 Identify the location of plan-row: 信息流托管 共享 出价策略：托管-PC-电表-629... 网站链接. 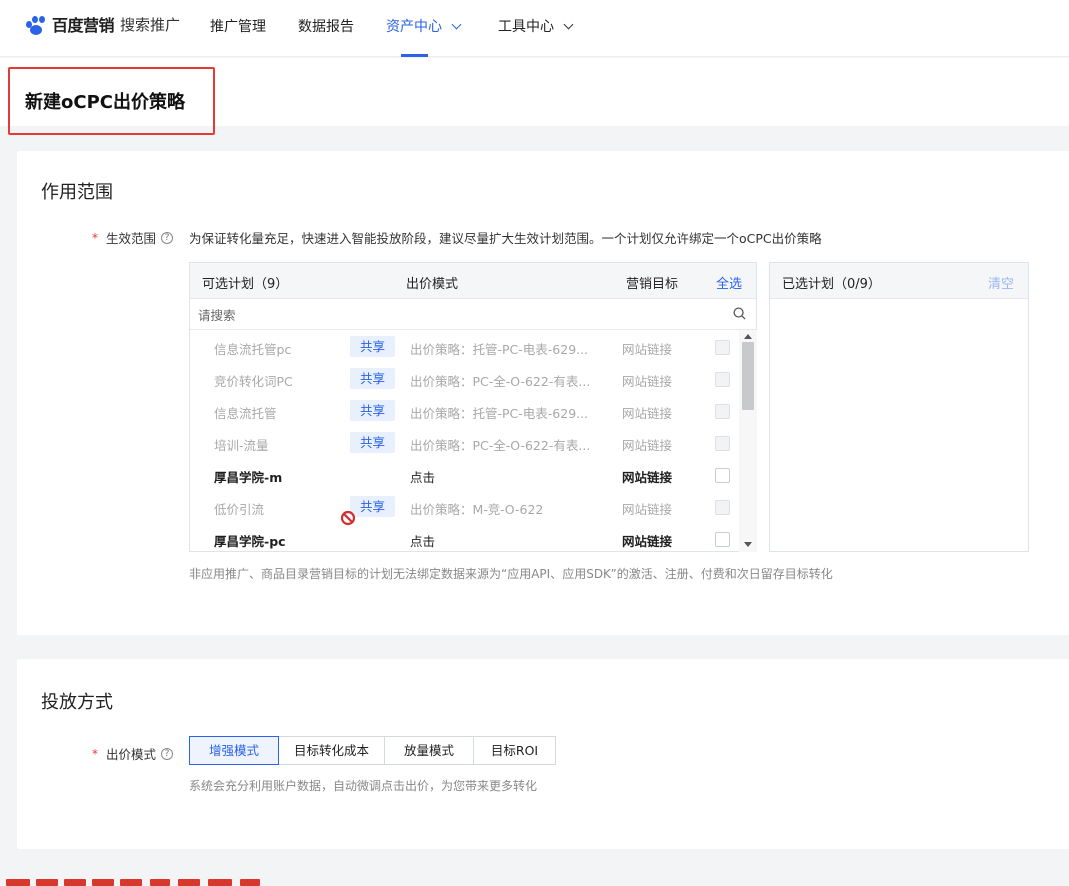
(465, 411).